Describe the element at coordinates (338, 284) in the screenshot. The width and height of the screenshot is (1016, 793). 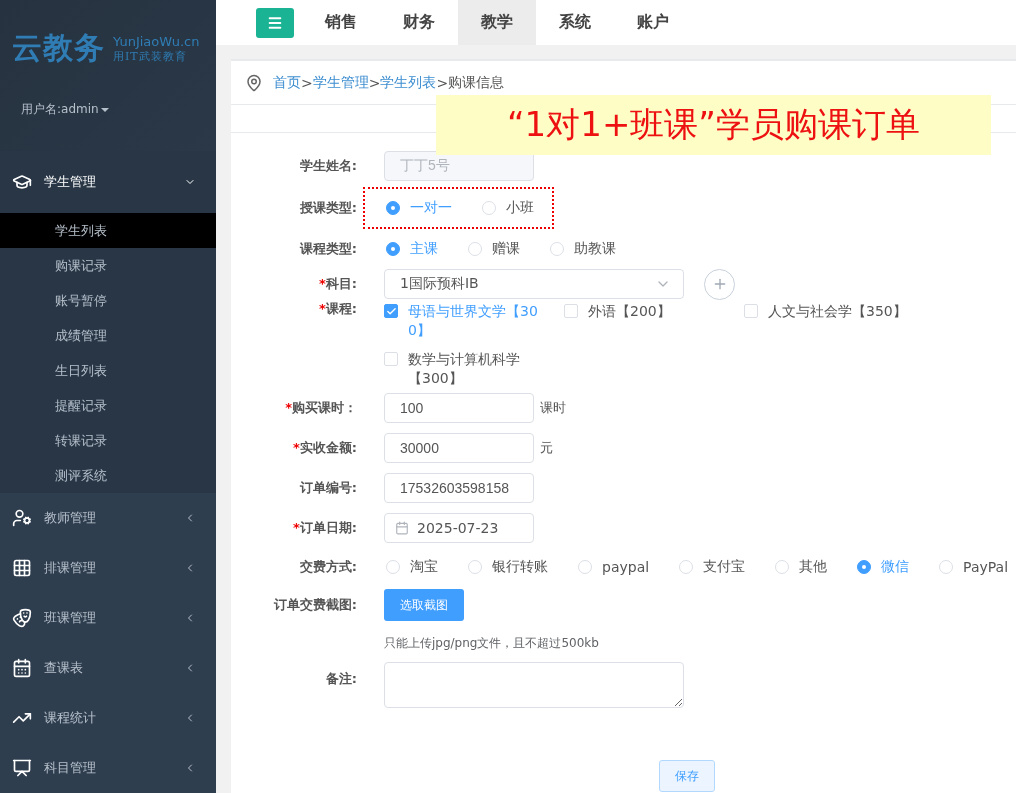
I see `field-label: *科目:` at that location.